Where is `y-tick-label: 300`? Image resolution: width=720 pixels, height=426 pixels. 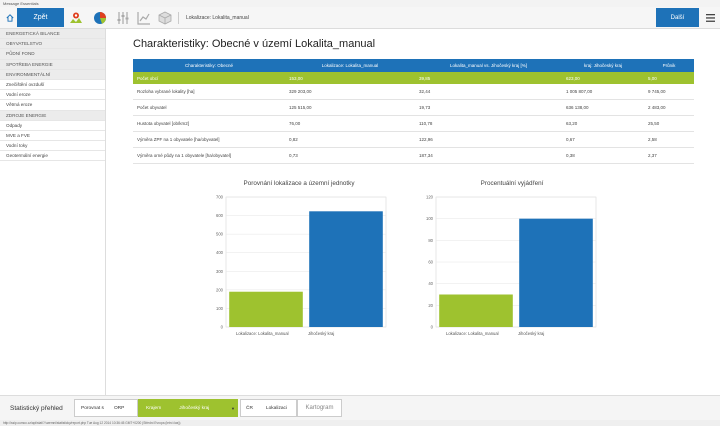
y-tick-label: 300 is located at coordinates (220, 271).